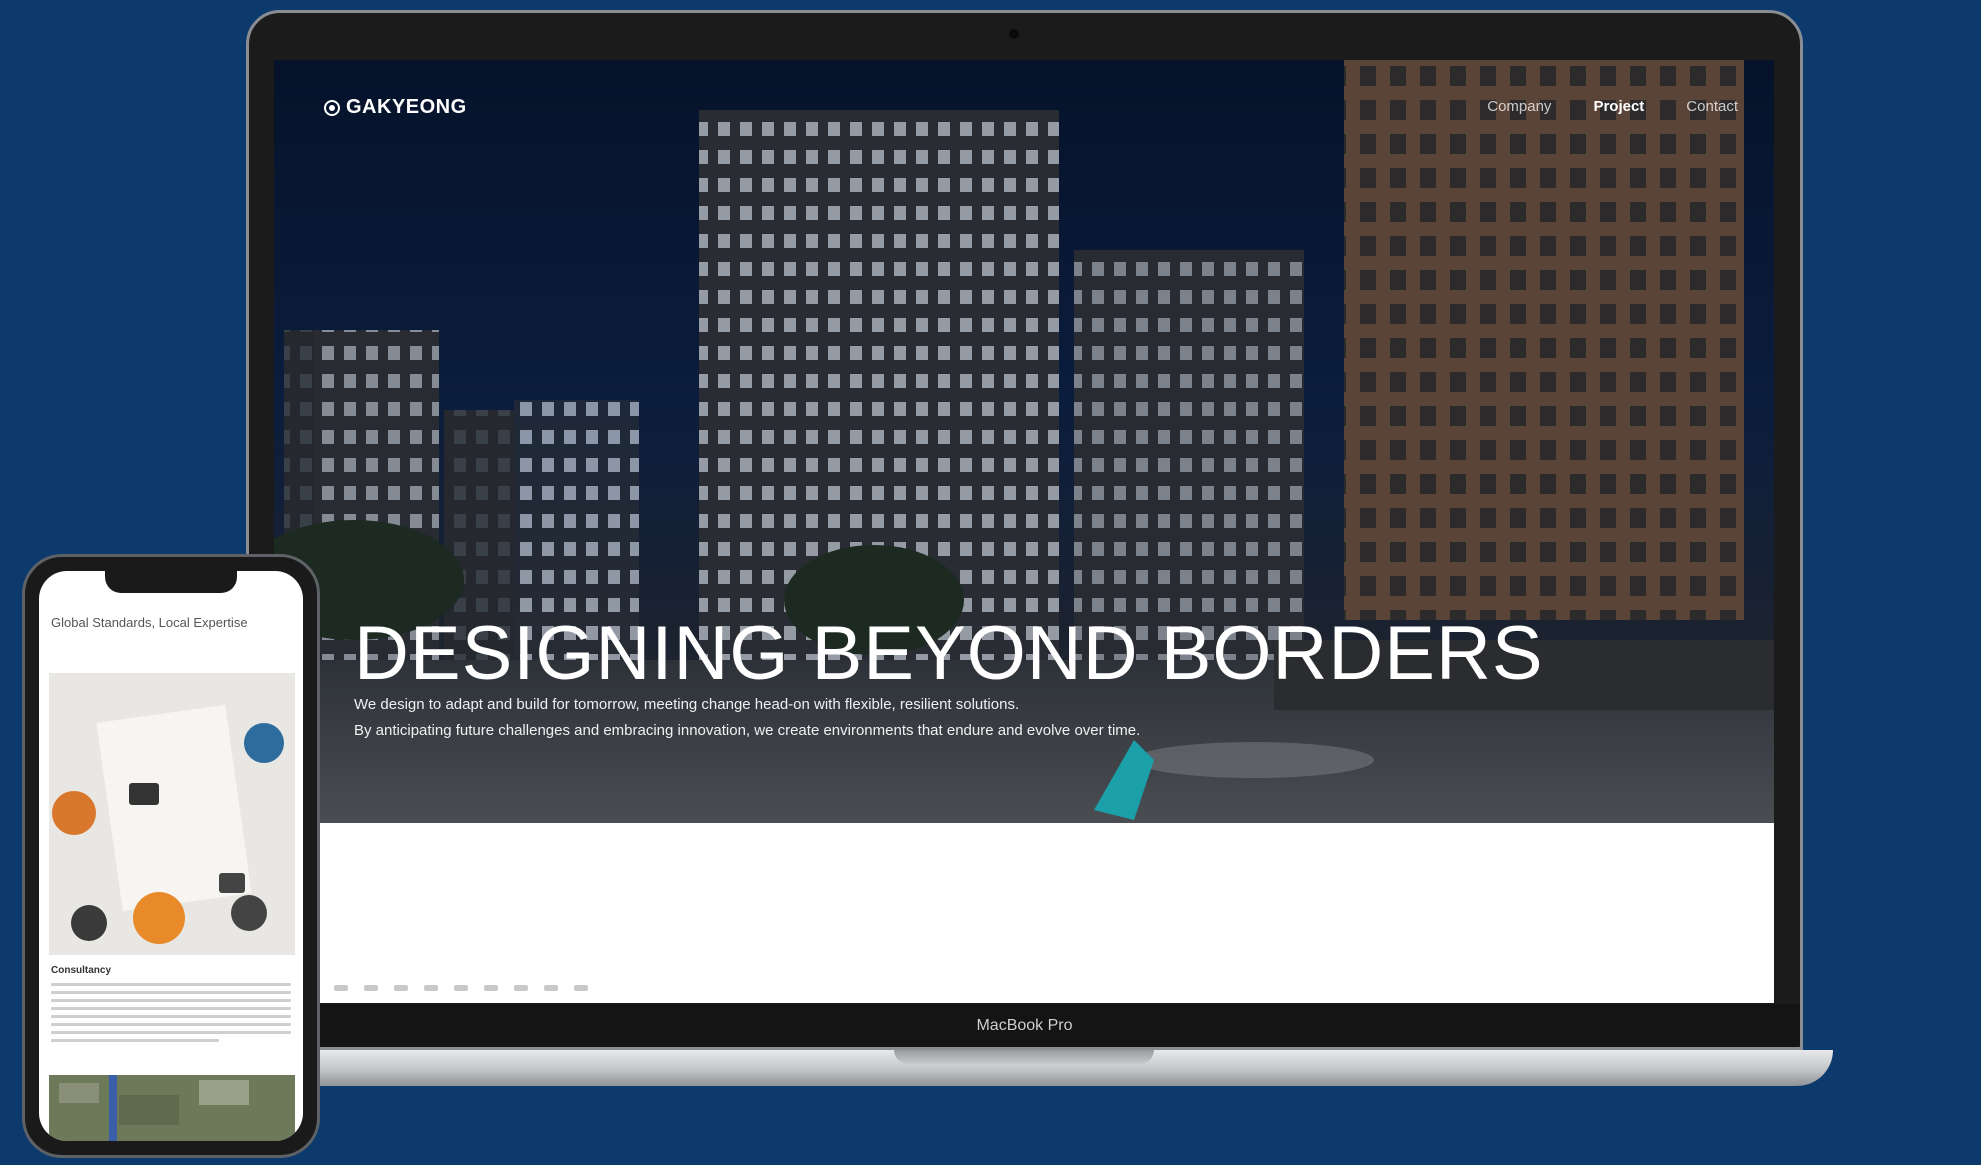 Image resolution: width=1981 pixels, height=1165 pixels. Describe the element at coordinates (332, 107) in the screenshot. I see `logo-icon` at that location.